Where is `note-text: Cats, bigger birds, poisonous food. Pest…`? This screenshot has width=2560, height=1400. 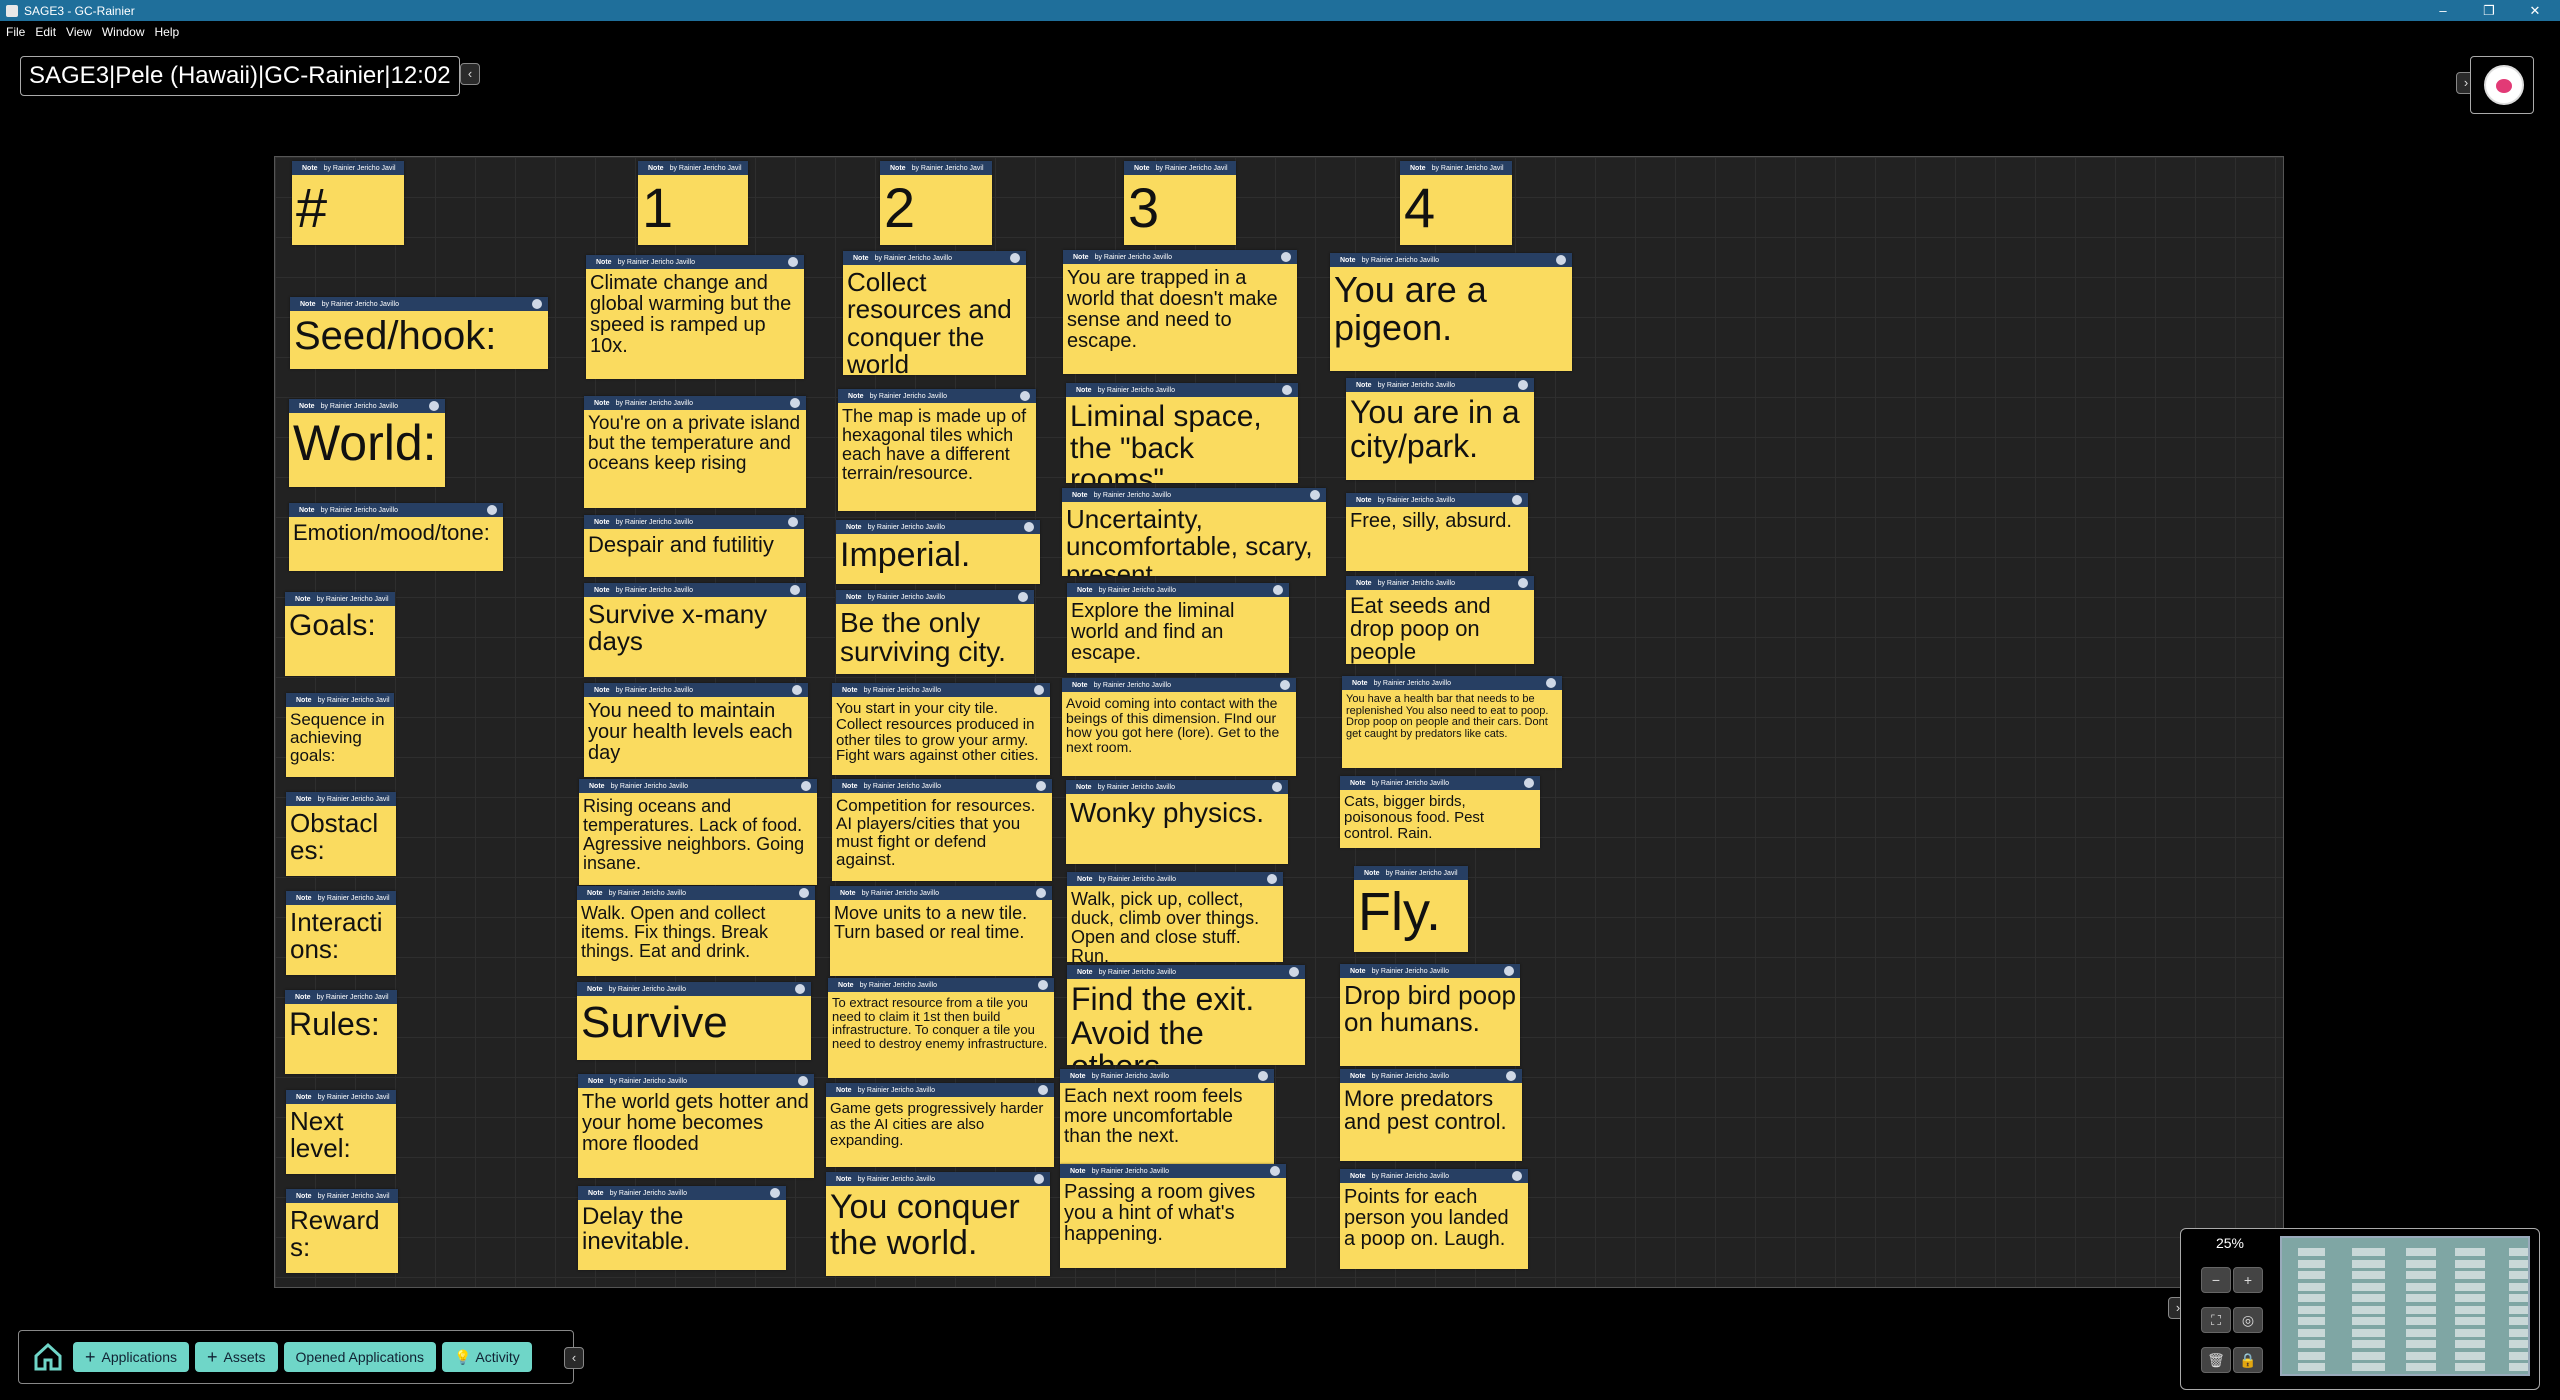 note-text: Cats, bigger birds, poisonous food. Pest… is located at coordinates (1440, 815).